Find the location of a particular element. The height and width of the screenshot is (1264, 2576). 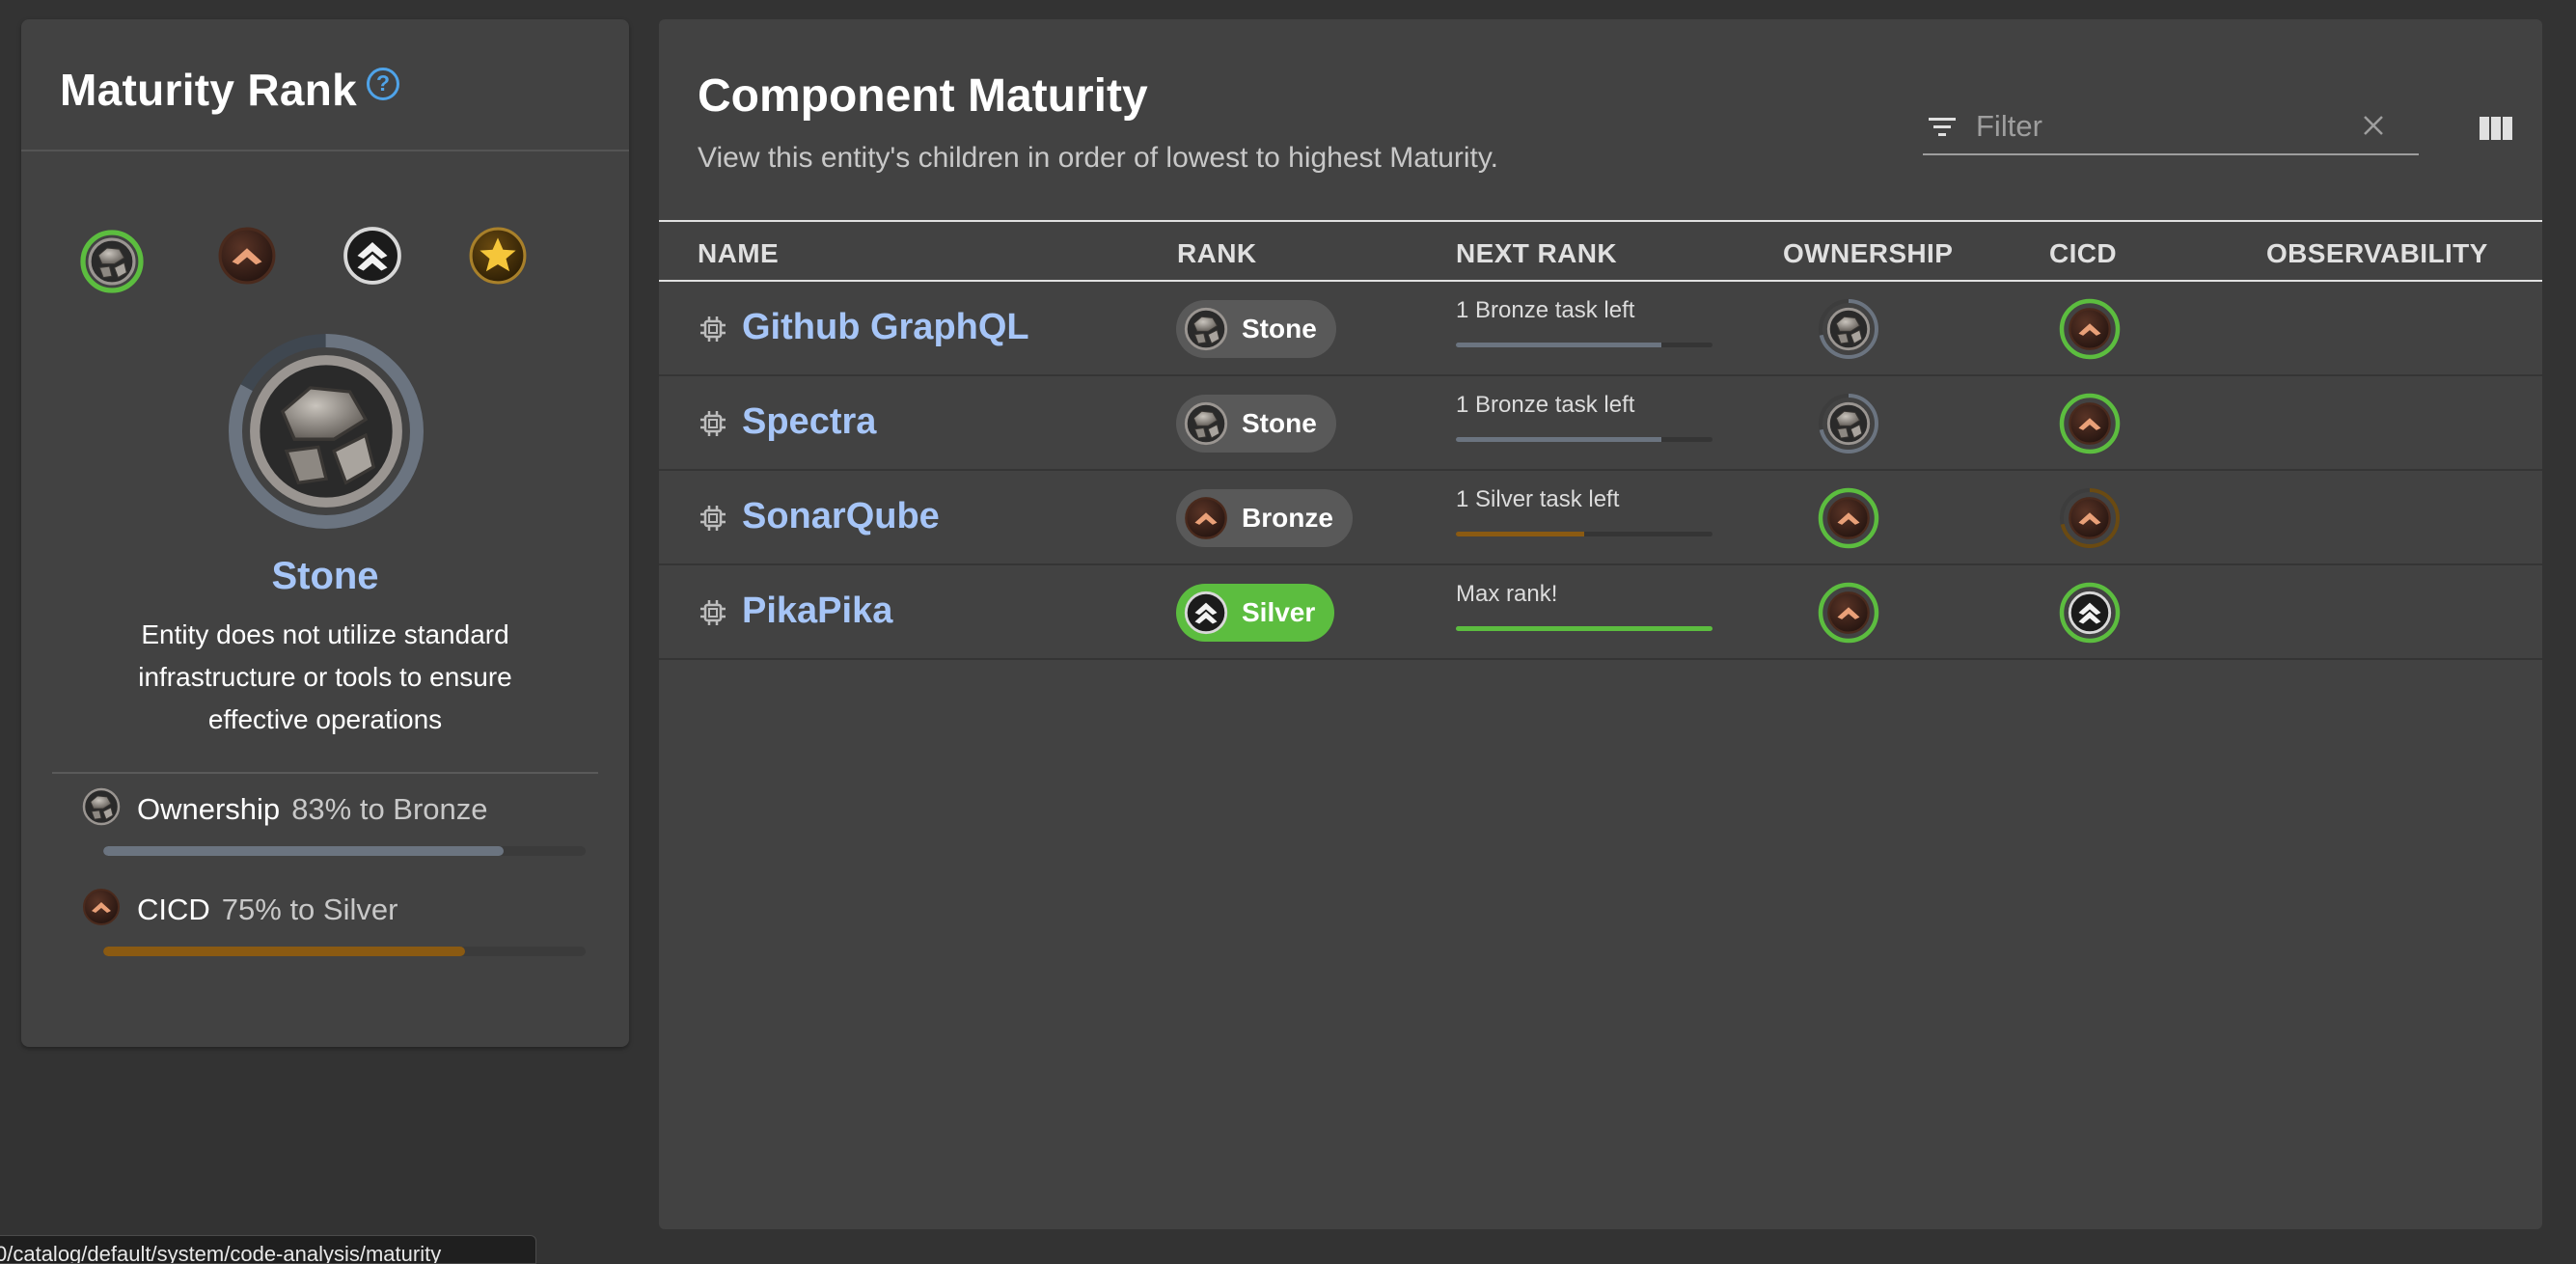

filter-field is located at coordinates (2171, 128).